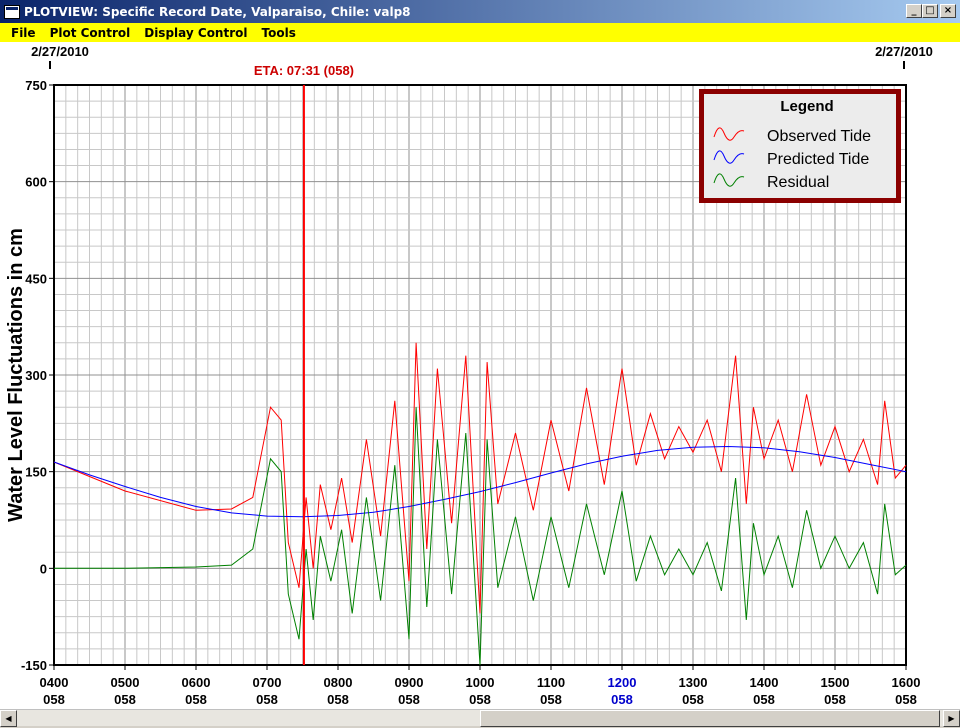 The width and height of the screenshot is (960, 728). What do you see at coordinates (906, 682) in the screenshot?
I see `x-tick-label: 1600` at bounding box center [906, 682].